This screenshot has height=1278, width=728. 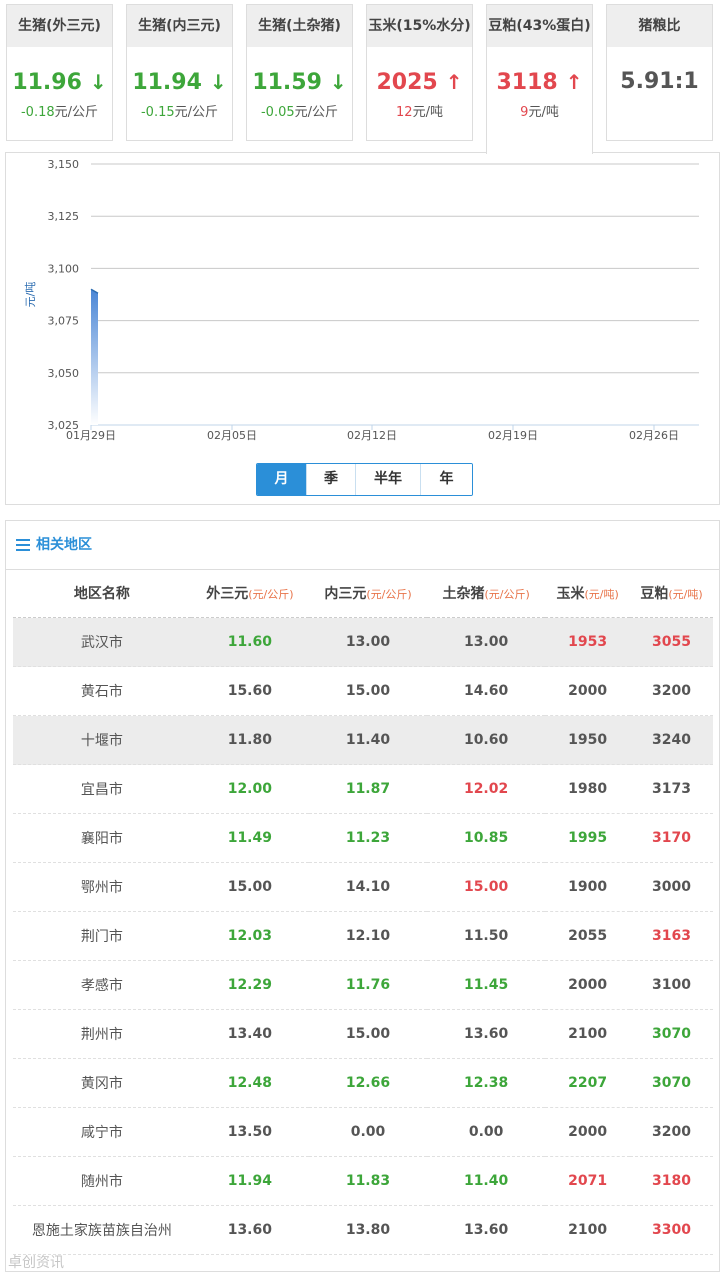 I want to click on region-name-cell: 荆州市, so click(x=102, y=1034).